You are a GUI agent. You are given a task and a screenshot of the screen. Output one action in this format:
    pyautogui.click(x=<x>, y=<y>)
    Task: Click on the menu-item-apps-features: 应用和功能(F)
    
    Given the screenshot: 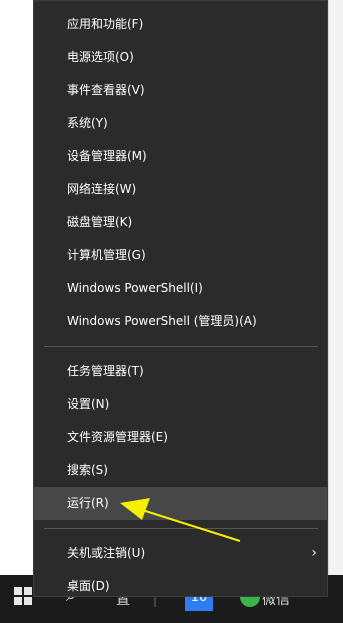 What is the action you would take?
    pyautogui.click(x=180, y=24)
    